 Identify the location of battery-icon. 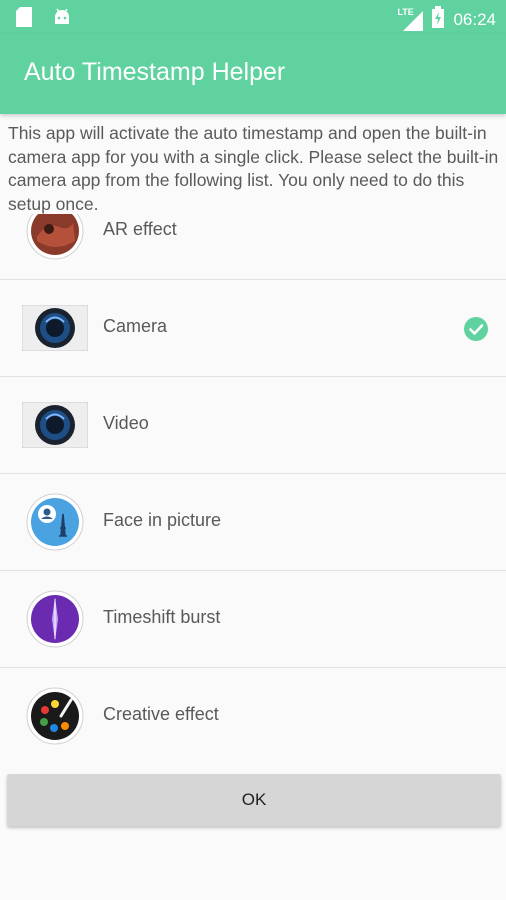
(438, 19).